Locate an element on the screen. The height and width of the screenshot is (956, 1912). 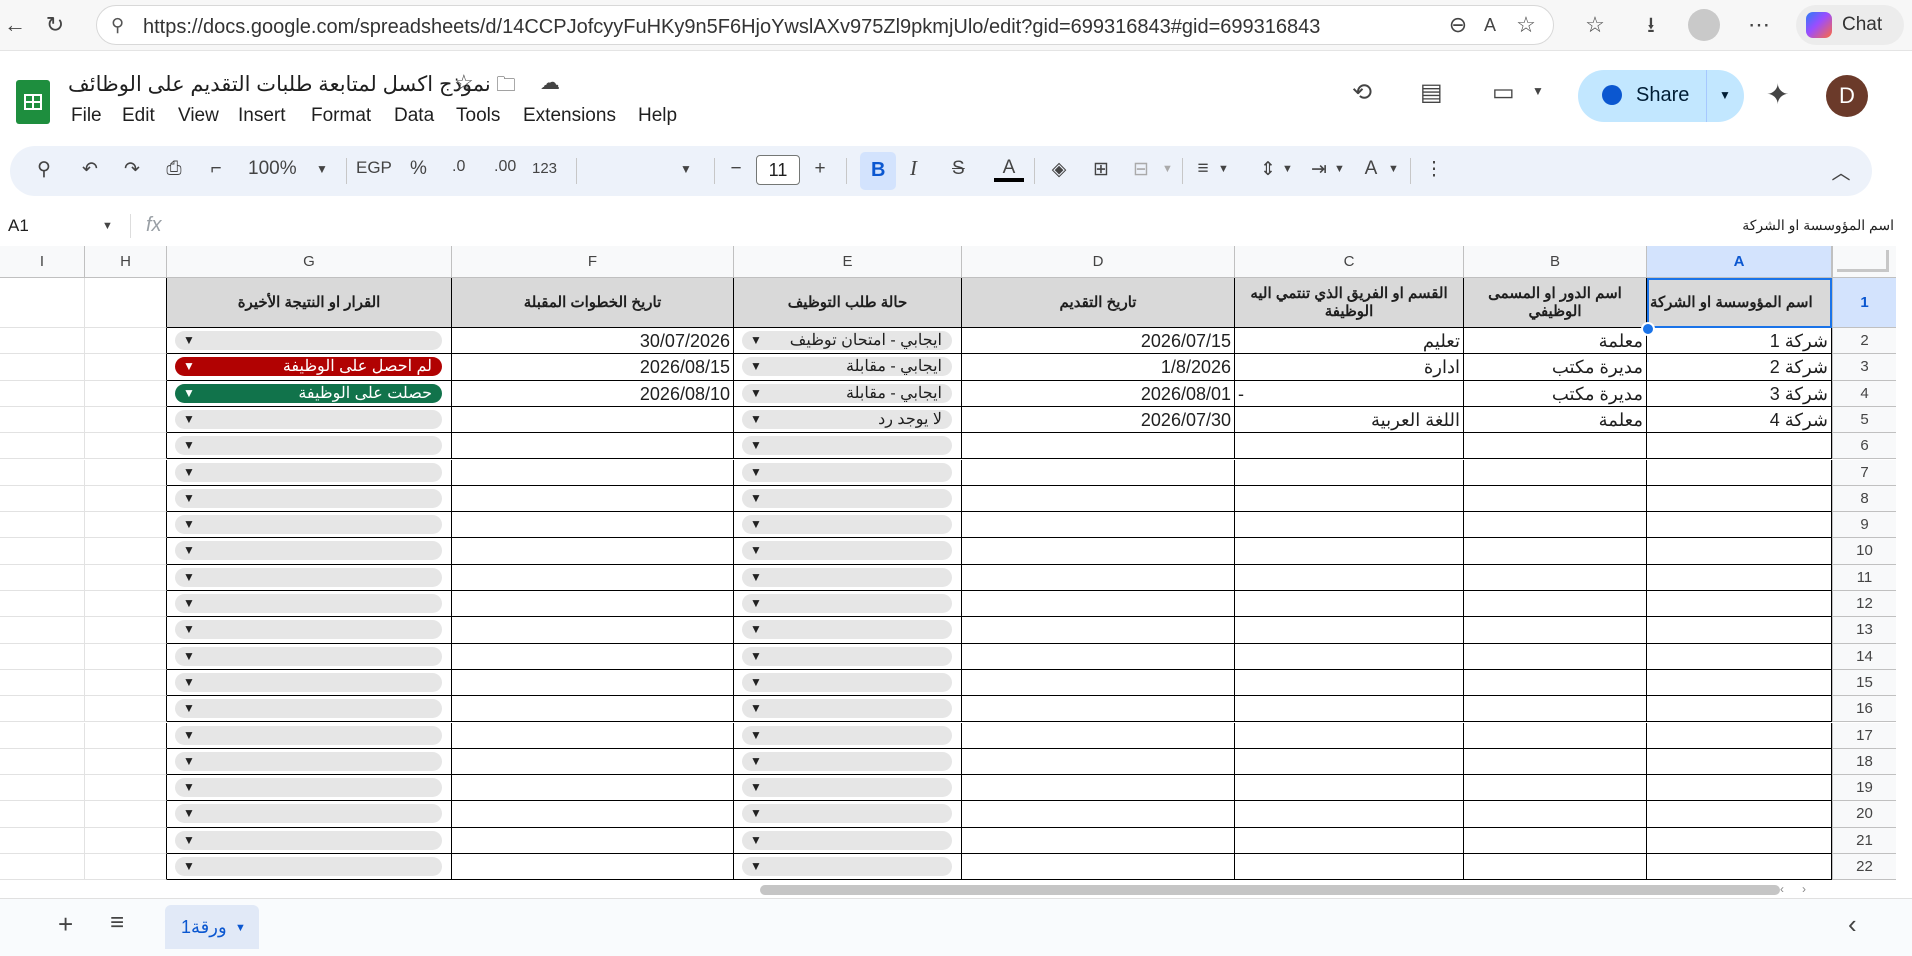
row-header: 4 is located at coordinates (1864, 393).